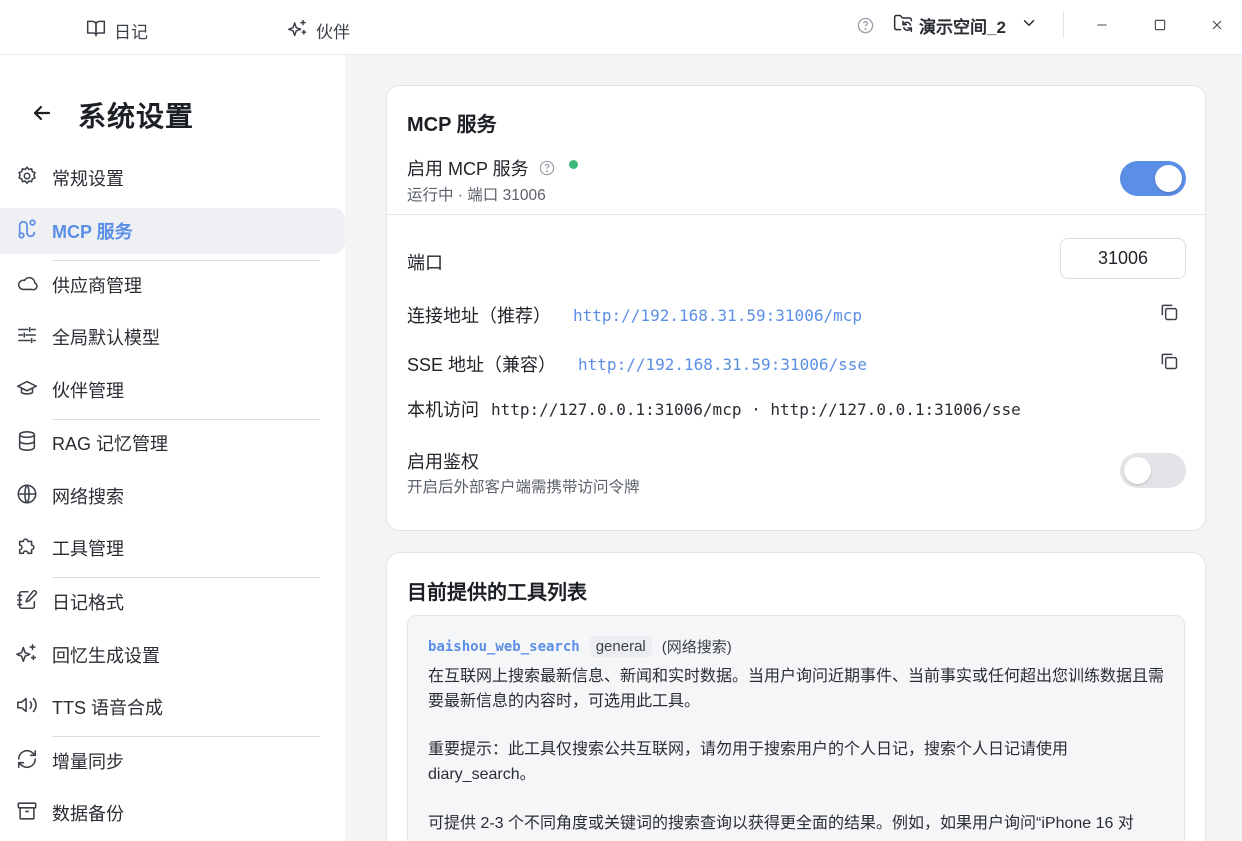 This screenshot has width=1242, height=841. I want to click on folder-sync-icon, so click(903, 25).